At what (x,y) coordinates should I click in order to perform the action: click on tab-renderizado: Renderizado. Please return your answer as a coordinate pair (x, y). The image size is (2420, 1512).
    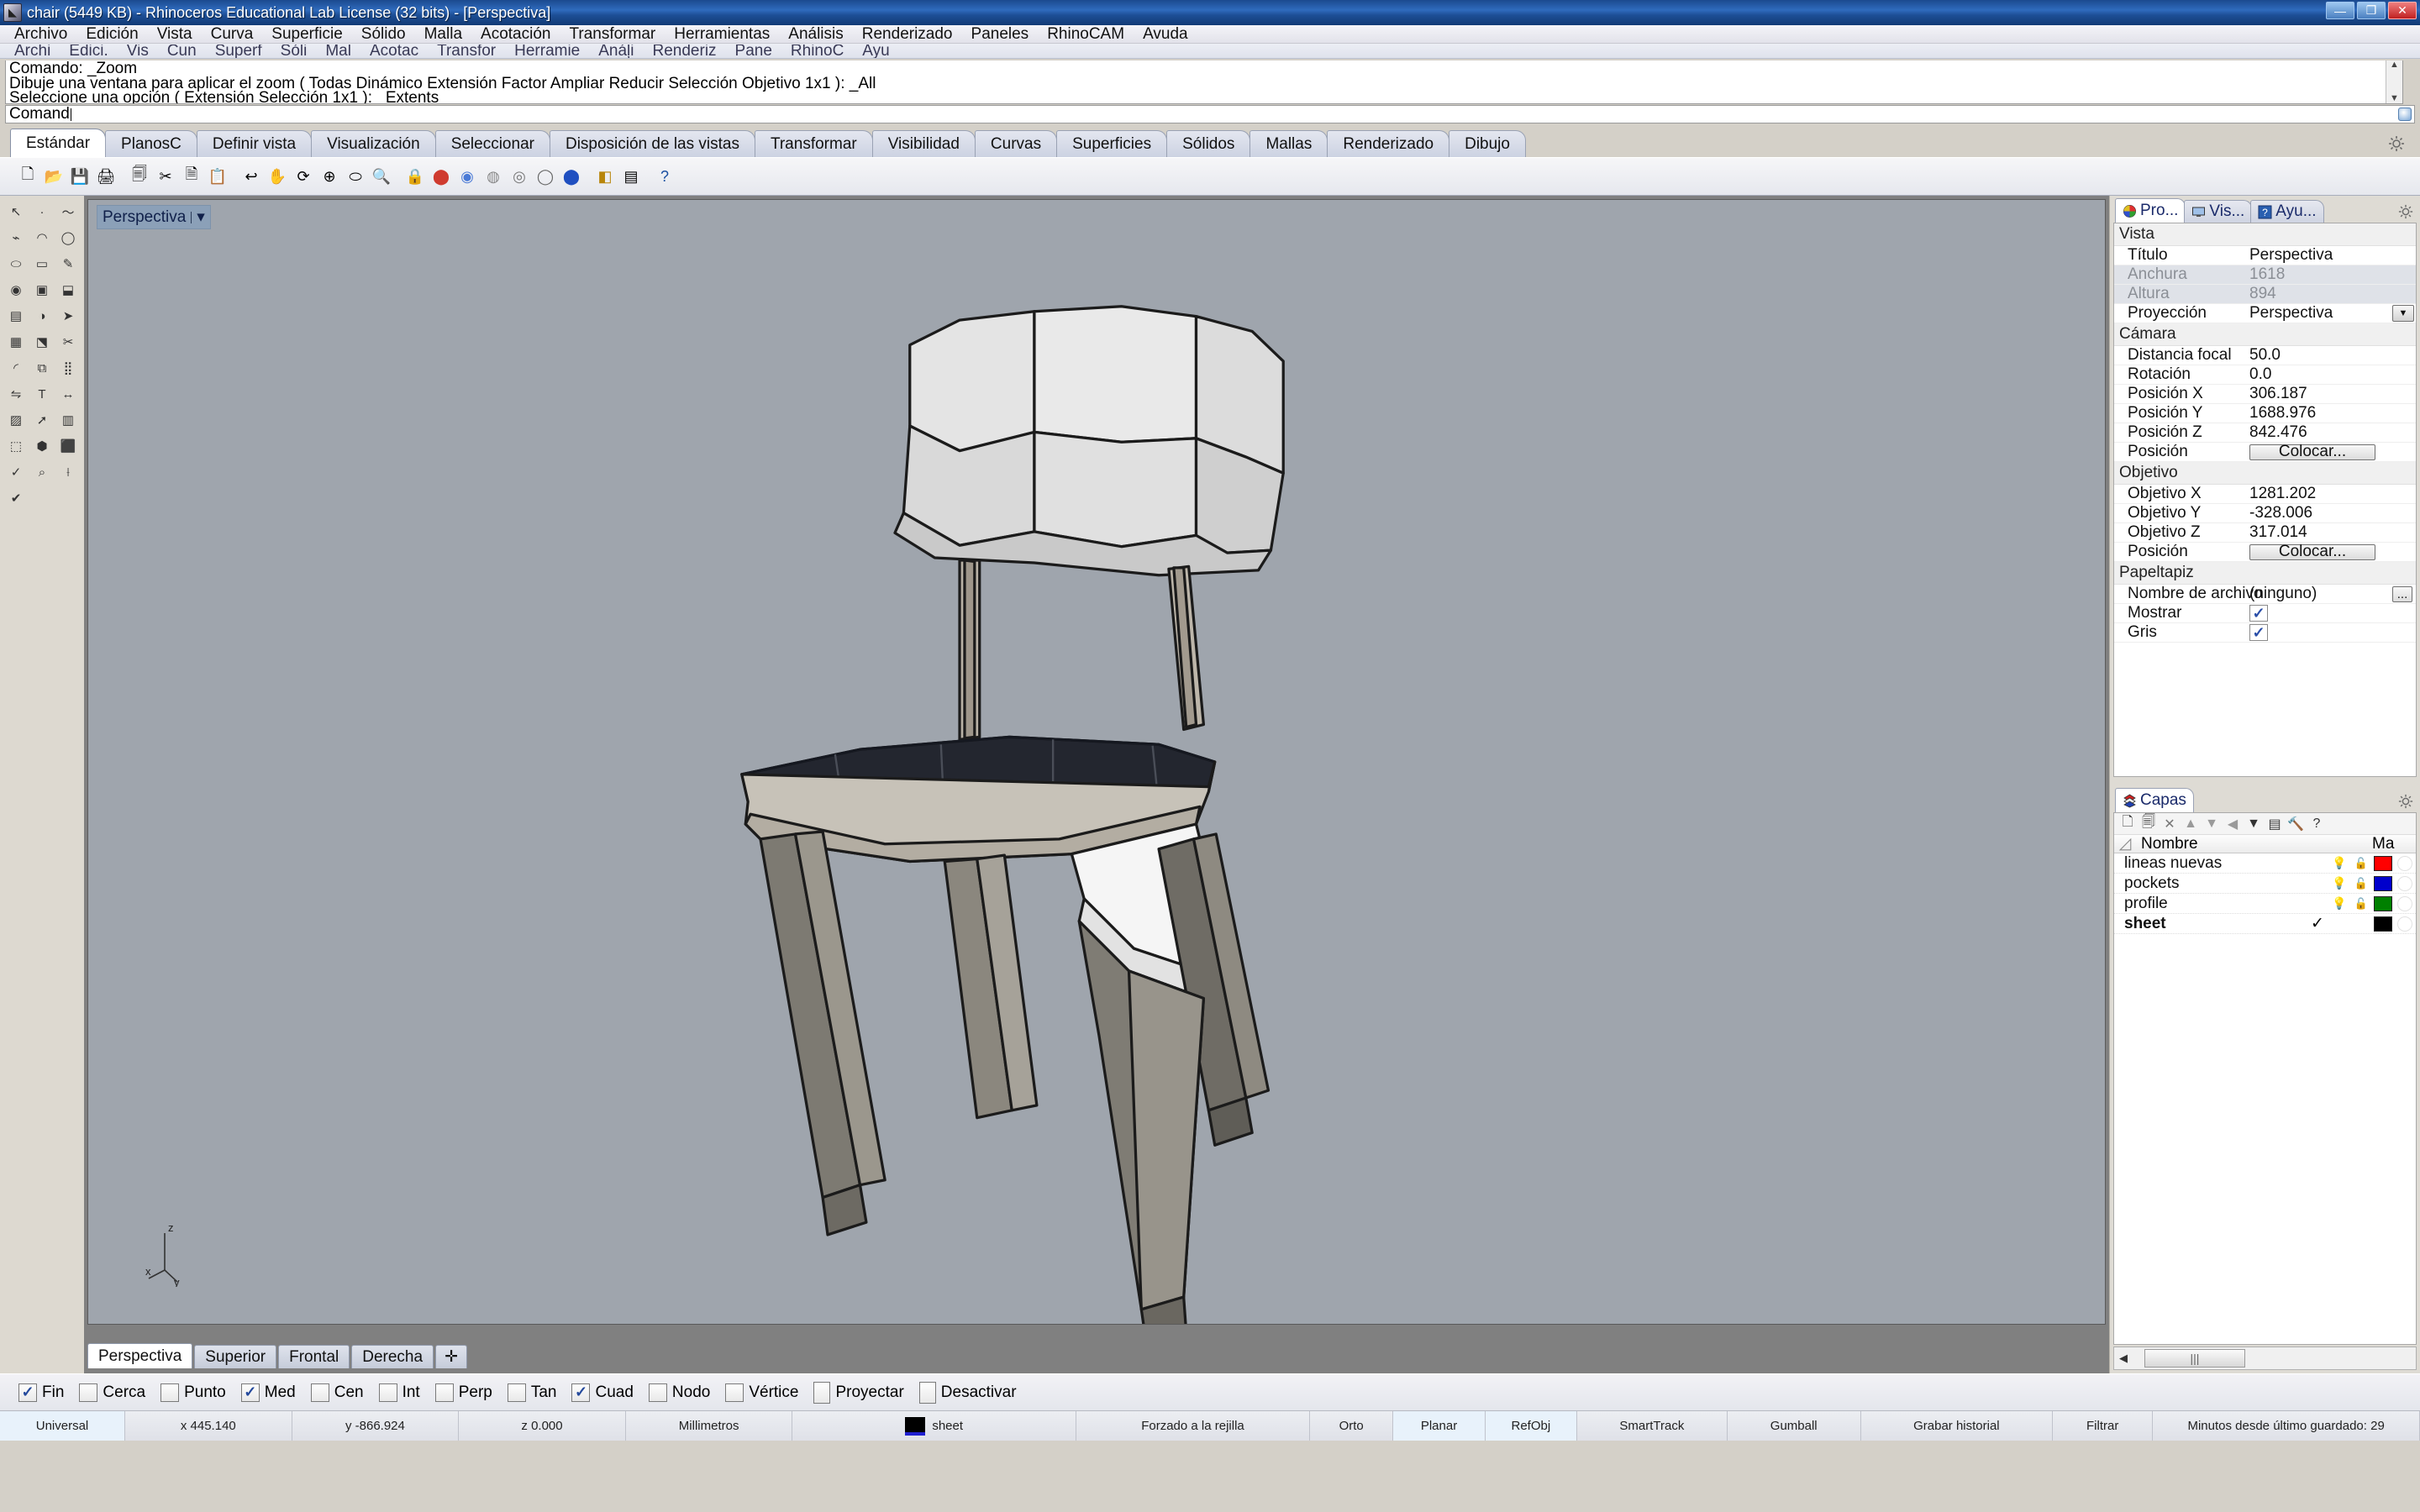
    Looking at the image, I should click on (1388, 143).